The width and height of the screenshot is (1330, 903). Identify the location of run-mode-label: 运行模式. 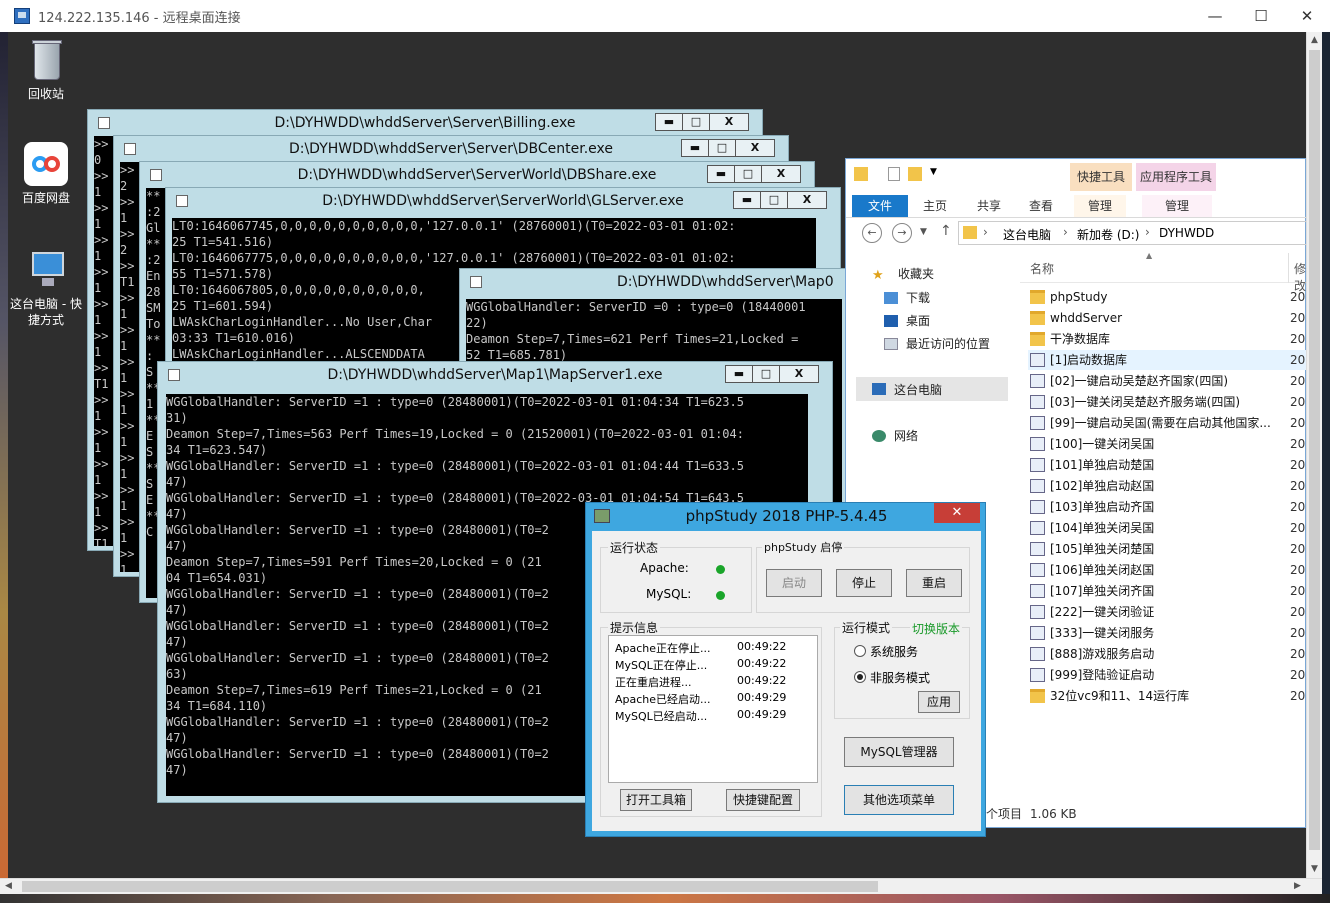
(866, 627).